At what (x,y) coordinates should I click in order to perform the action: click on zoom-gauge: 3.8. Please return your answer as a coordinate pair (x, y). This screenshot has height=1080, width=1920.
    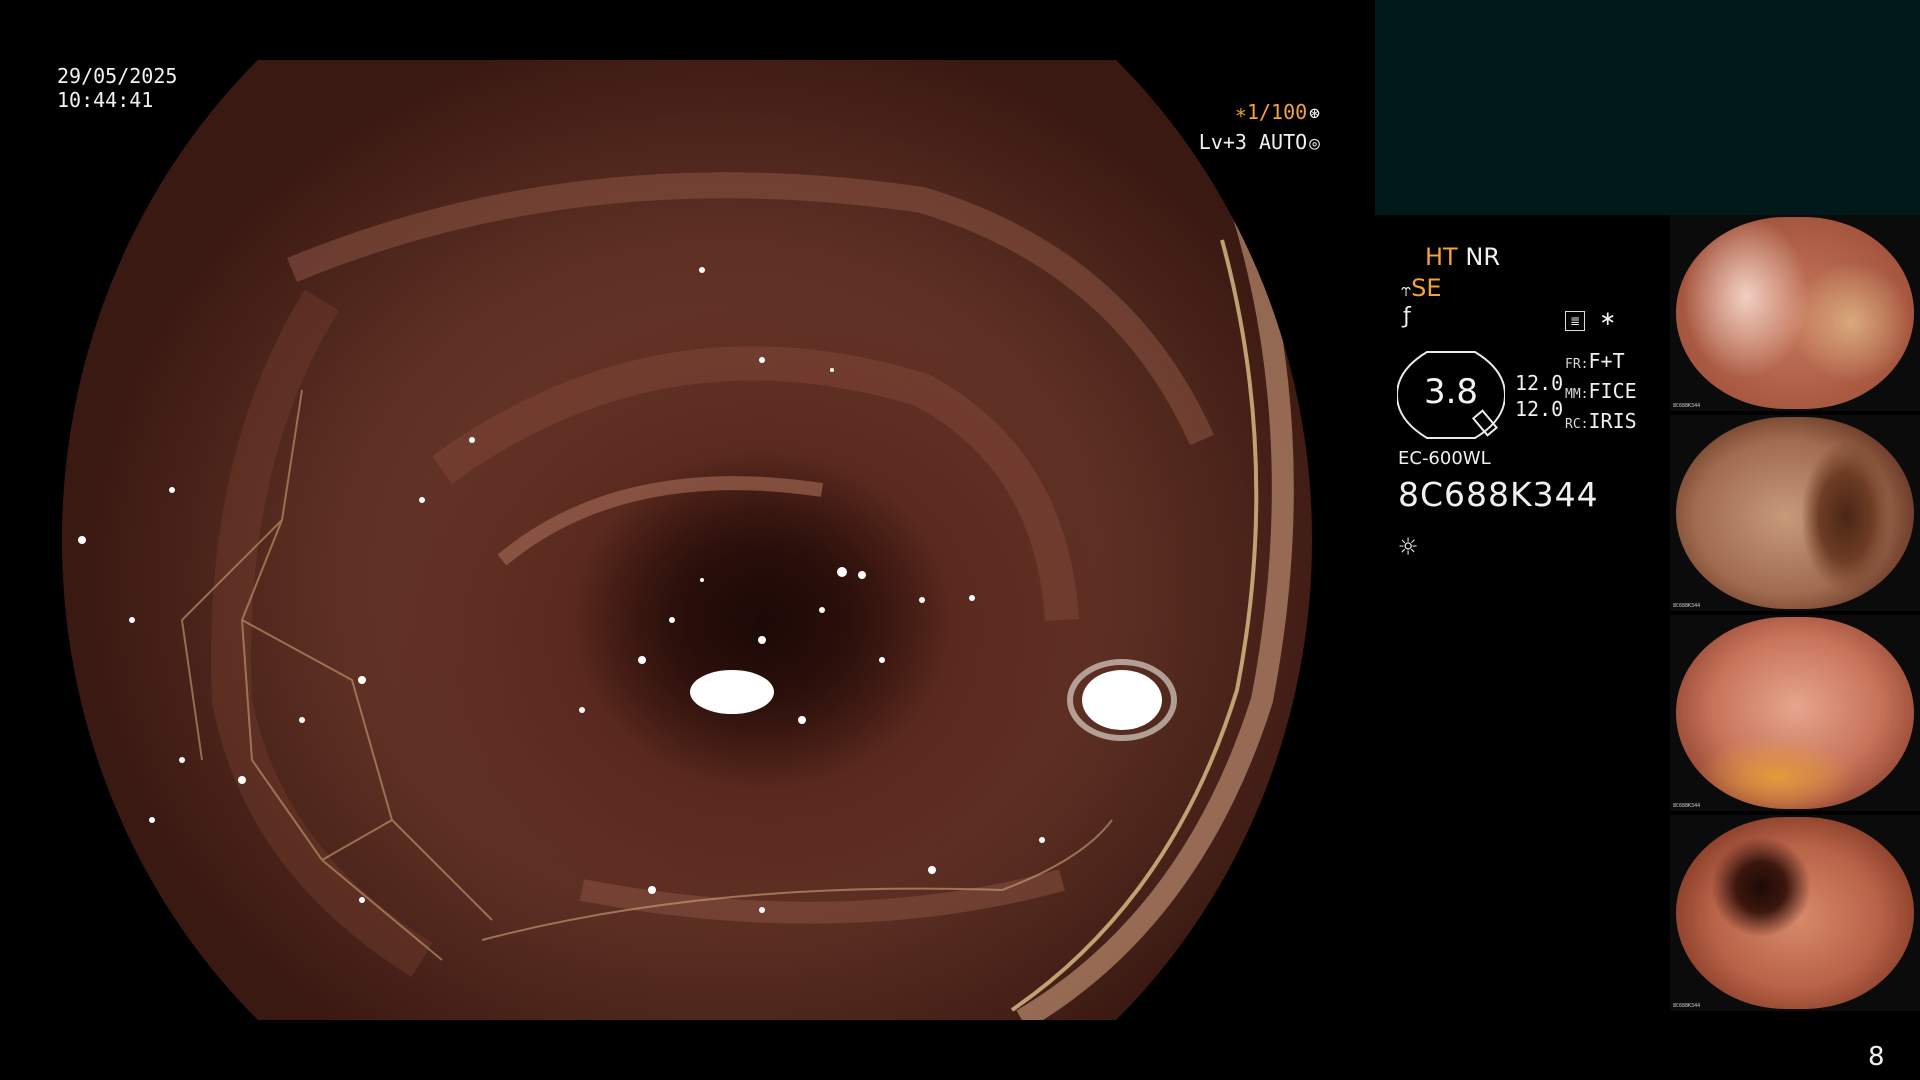
    Looking at the image, I should click on (1451, 395).